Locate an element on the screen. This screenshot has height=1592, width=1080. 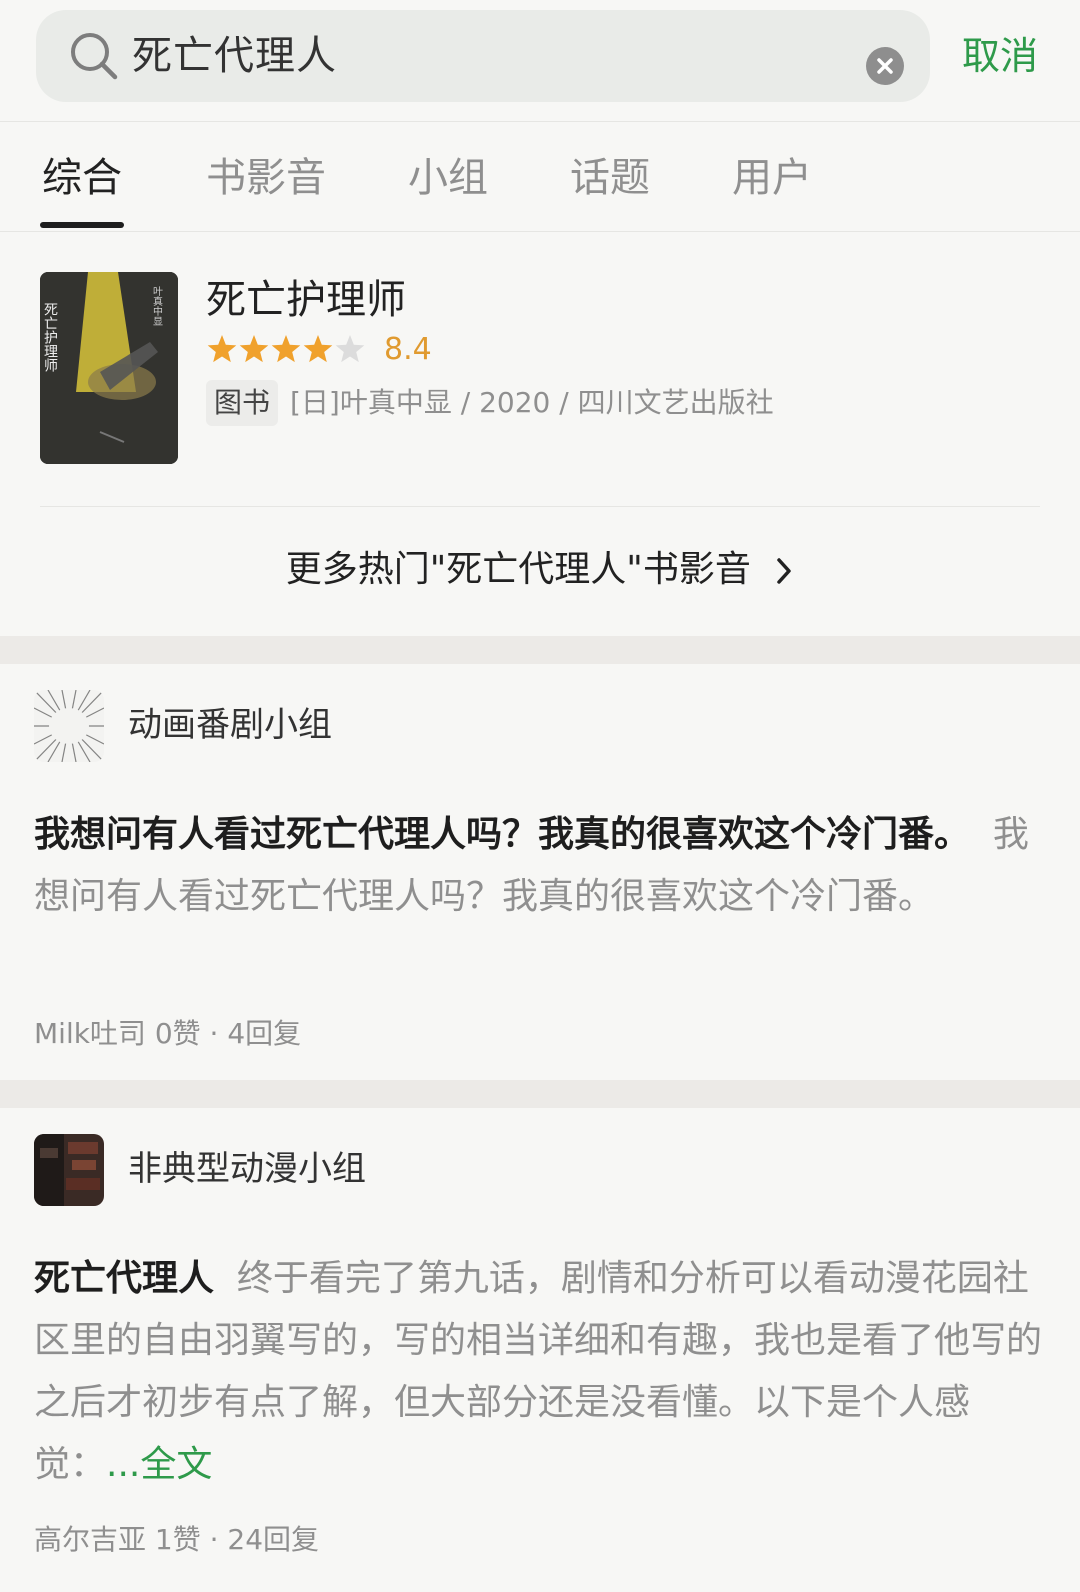
group-name: 非典型动漫小组 is located at coordinates (247, 1169).